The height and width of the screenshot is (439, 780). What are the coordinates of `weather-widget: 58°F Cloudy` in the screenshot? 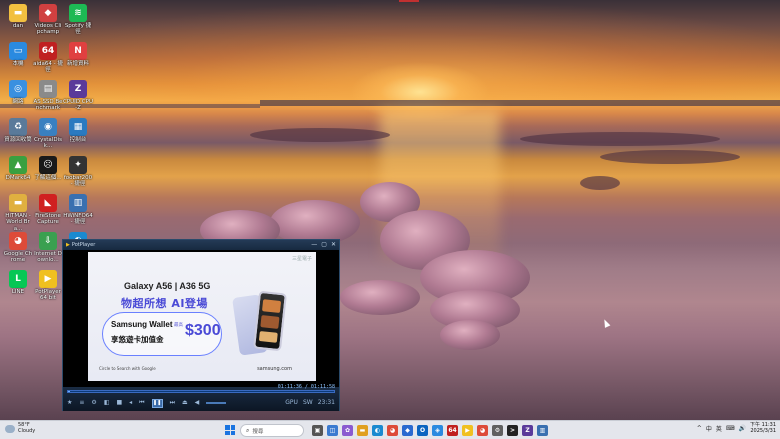 It's located at (20, 428).